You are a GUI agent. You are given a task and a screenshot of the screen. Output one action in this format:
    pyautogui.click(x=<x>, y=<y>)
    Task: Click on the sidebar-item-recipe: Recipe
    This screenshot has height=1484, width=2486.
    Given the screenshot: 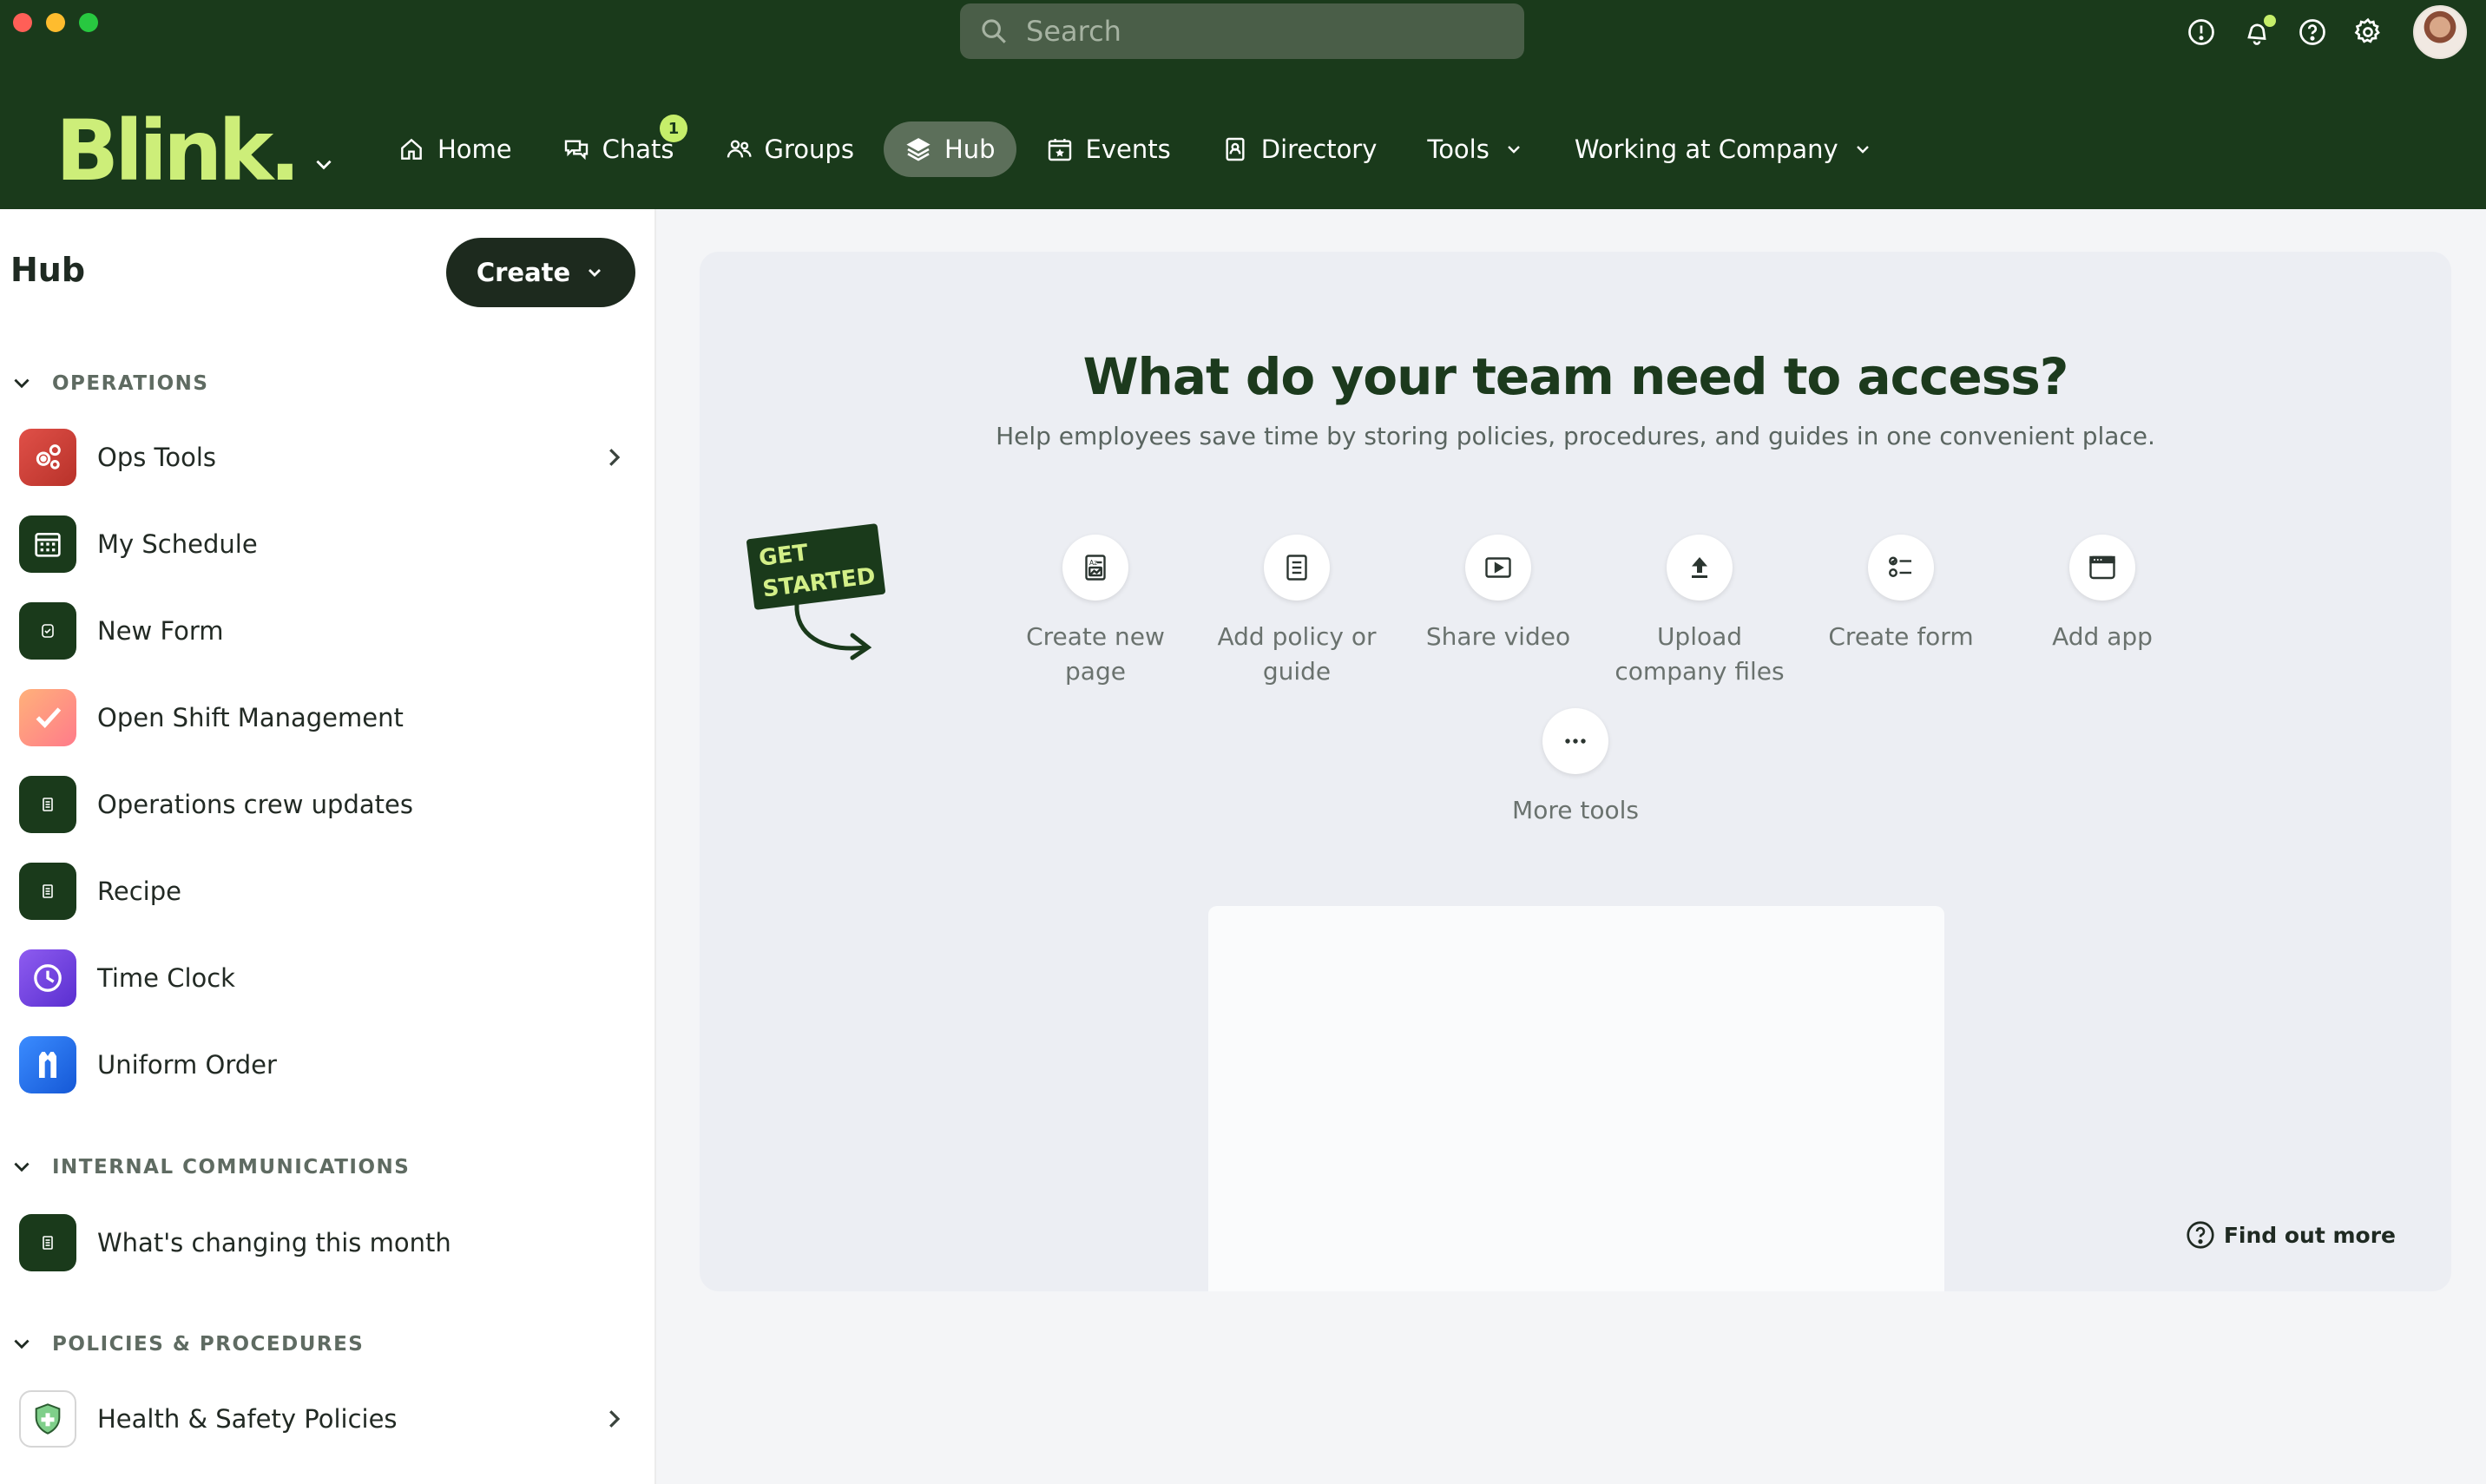 What is the action you would take?
    pyautogui.click(x=323, y=892)
    